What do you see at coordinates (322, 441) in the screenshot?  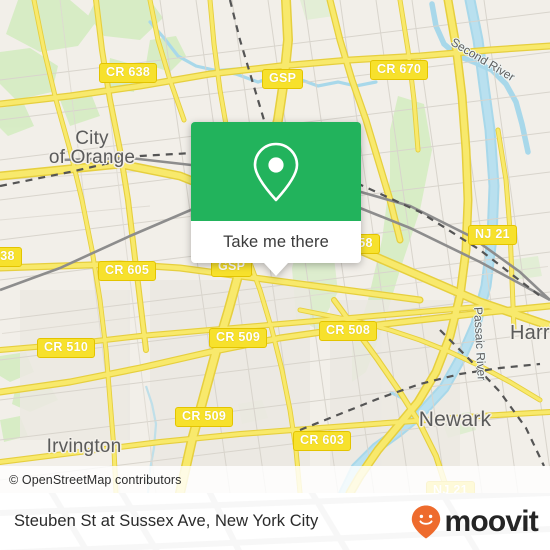 I see `route-shield-cr-603: CR 603` at bounding box center [322, 441].